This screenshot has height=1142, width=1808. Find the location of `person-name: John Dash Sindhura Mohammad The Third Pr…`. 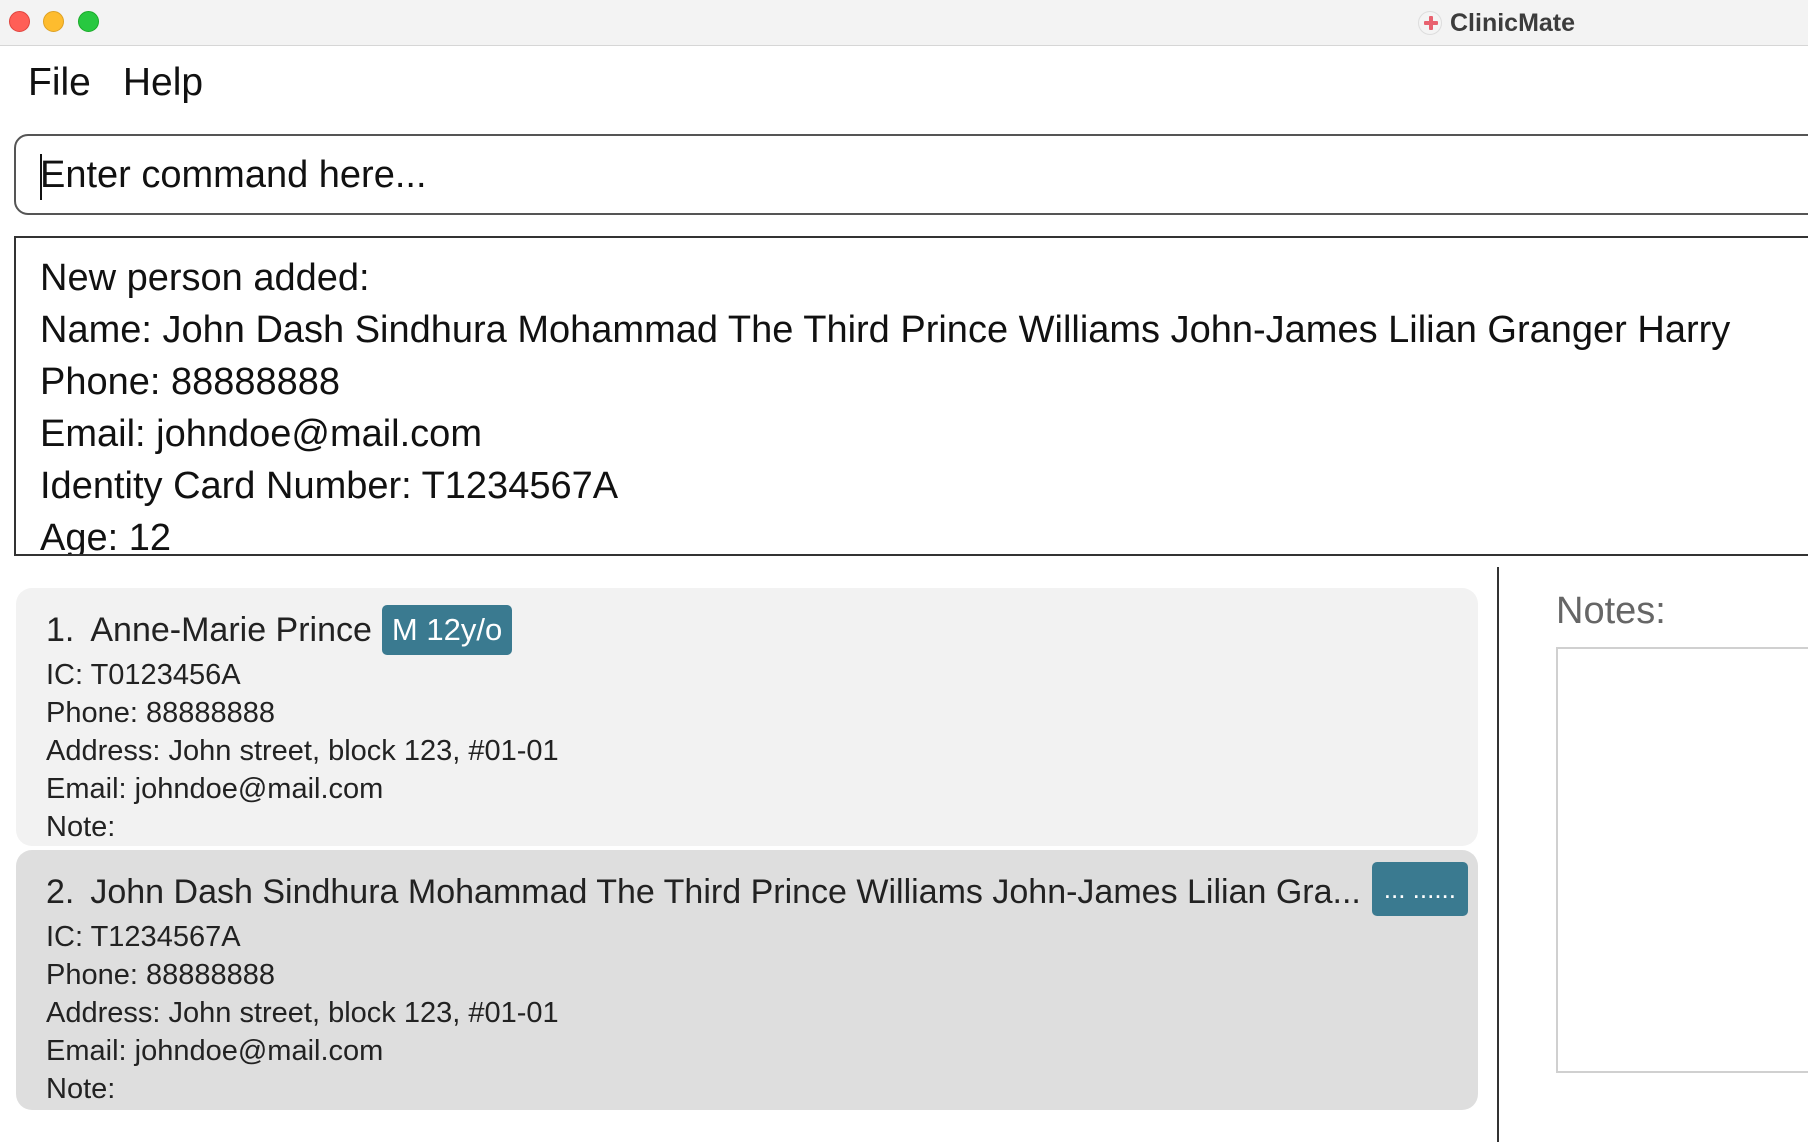

person-name: John Dash Sindhura Mohammad The Third Pr… is located at coordinates (725, 891).